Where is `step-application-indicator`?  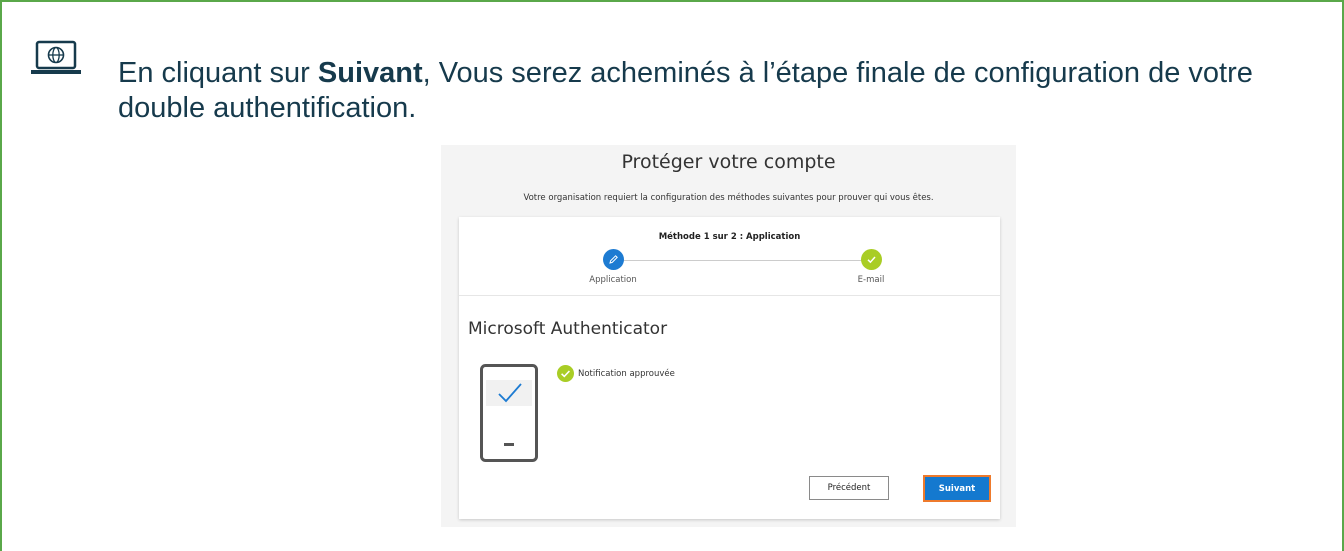
step-application-indicator is located at coordinates (613, 259).